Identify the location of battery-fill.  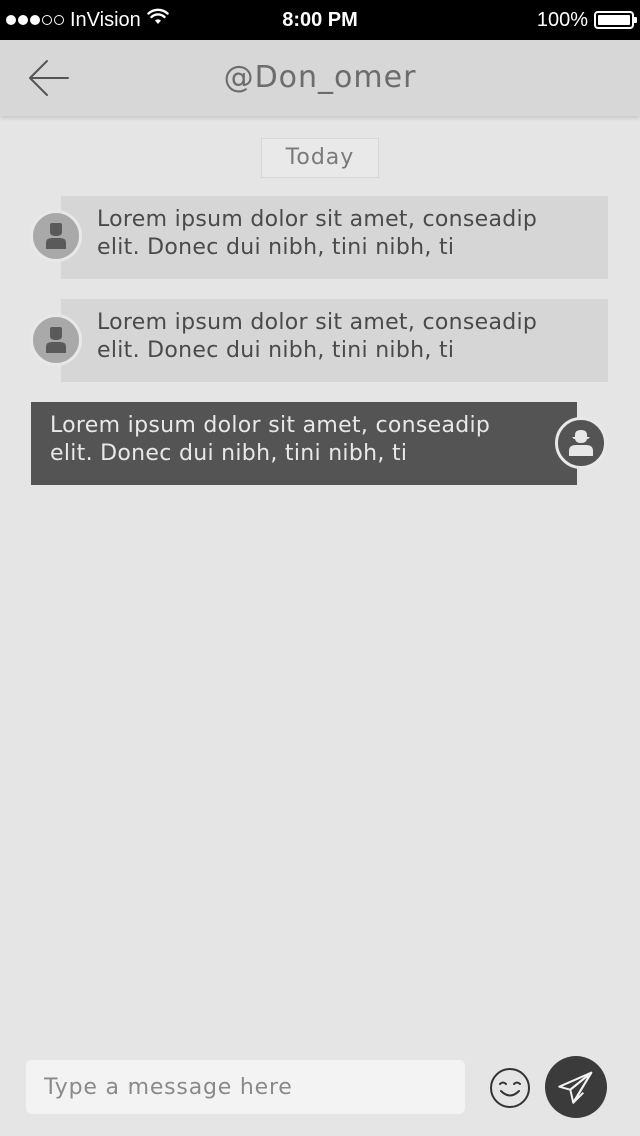
(614, 20).